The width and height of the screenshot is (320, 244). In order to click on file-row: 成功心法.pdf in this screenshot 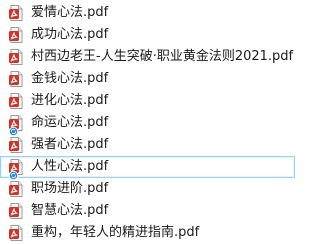, I will do `click(147, 35)`.